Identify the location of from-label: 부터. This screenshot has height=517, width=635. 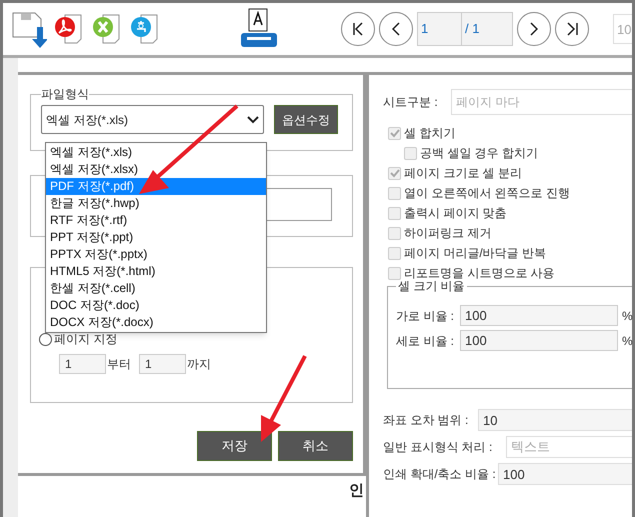
(119, 364).